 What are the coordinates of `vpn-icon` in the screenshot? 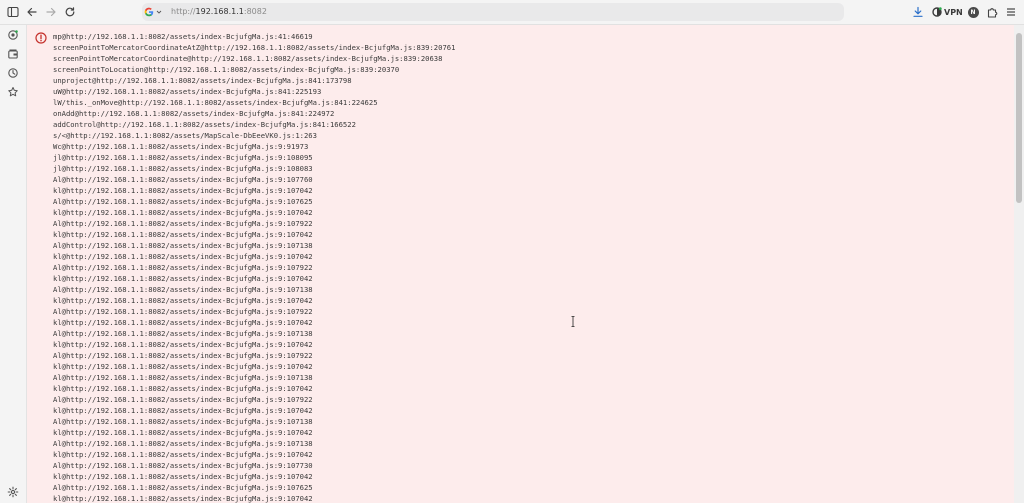 It's located at (937, 12).